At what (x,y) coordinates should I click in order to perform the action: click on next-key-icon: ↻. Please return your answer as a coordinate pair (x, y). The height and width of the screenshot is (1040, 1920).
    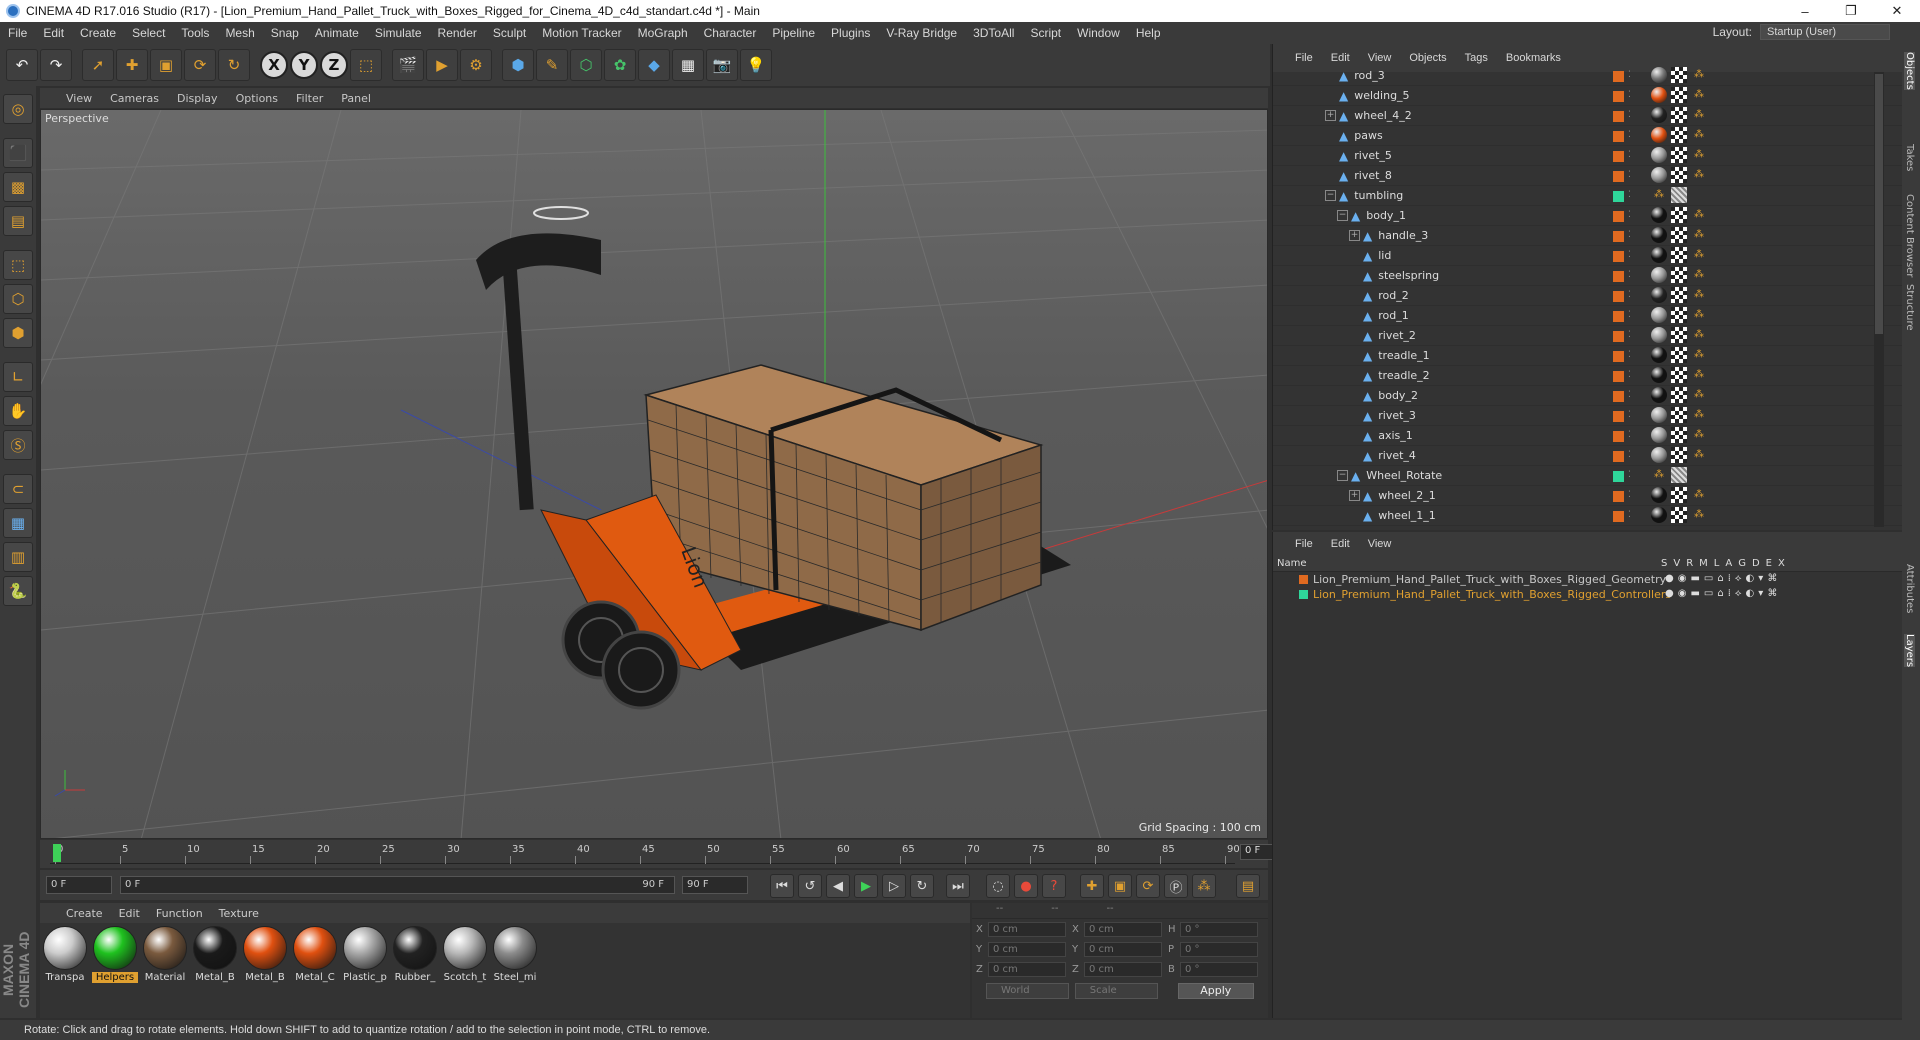
    Looking at the image, I should click on (922, 886).